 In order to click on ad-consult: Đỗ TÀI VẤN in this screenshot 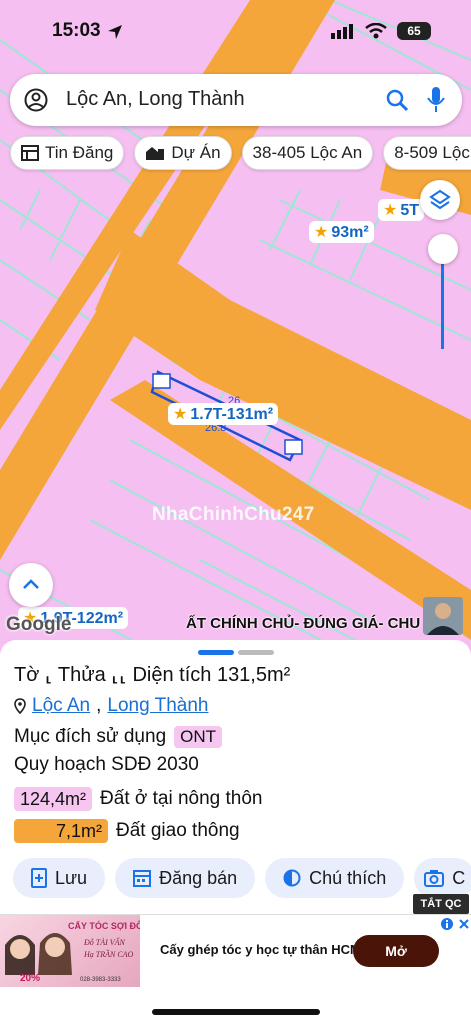, I will do `click(104, 942)`.